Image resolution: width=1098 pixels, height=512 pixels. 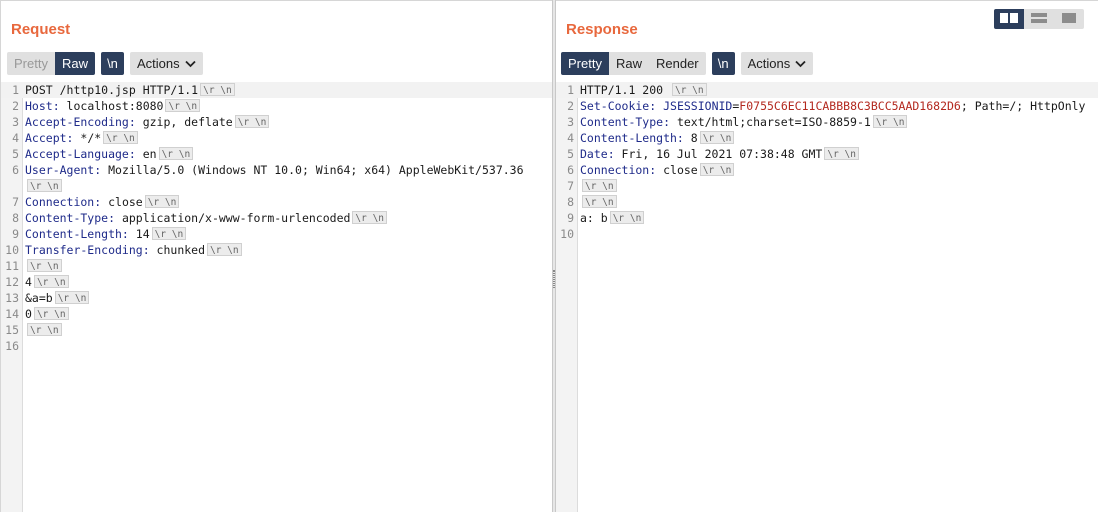 I want to click on text-segment: chunked, so click(x=177, y=250).